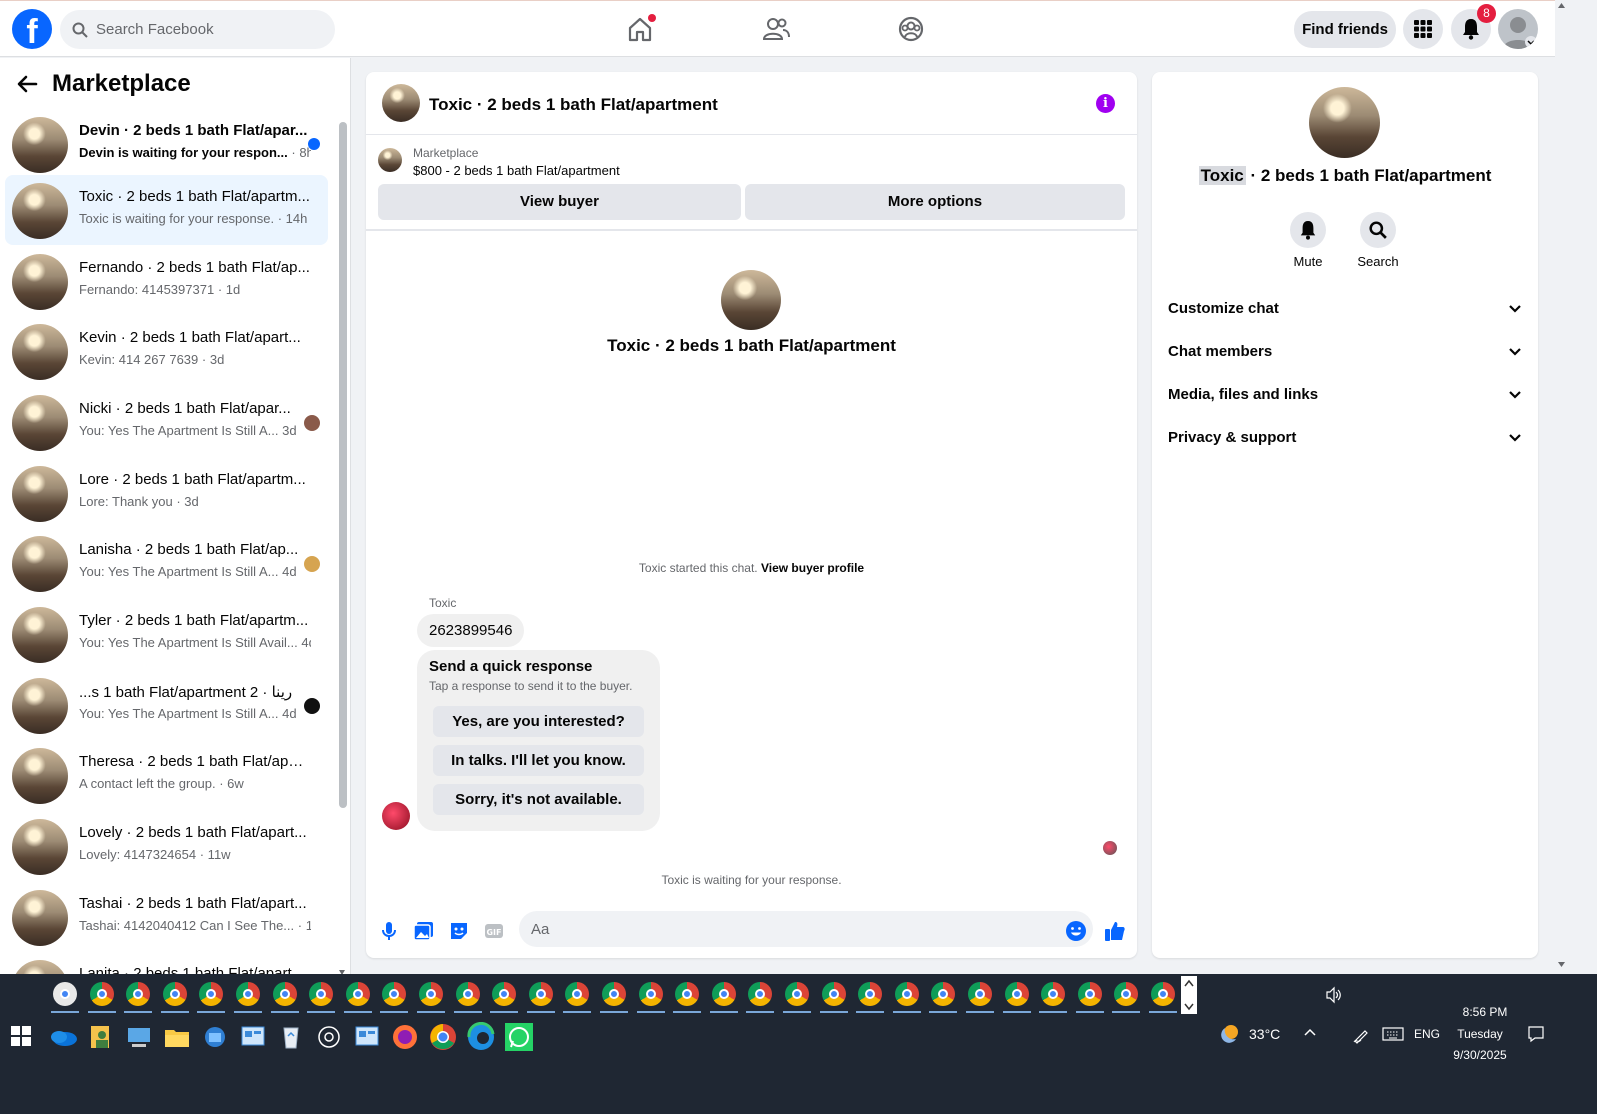  I want to click on account-avatar, so click(1518, 29).